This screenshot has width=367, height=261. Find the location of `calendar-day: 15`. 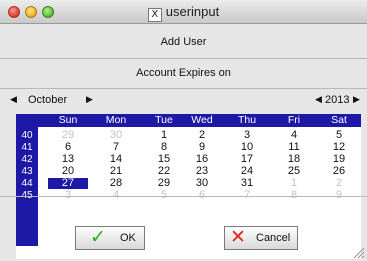

calendar-day: 15 is located at coordinates (164, 159).